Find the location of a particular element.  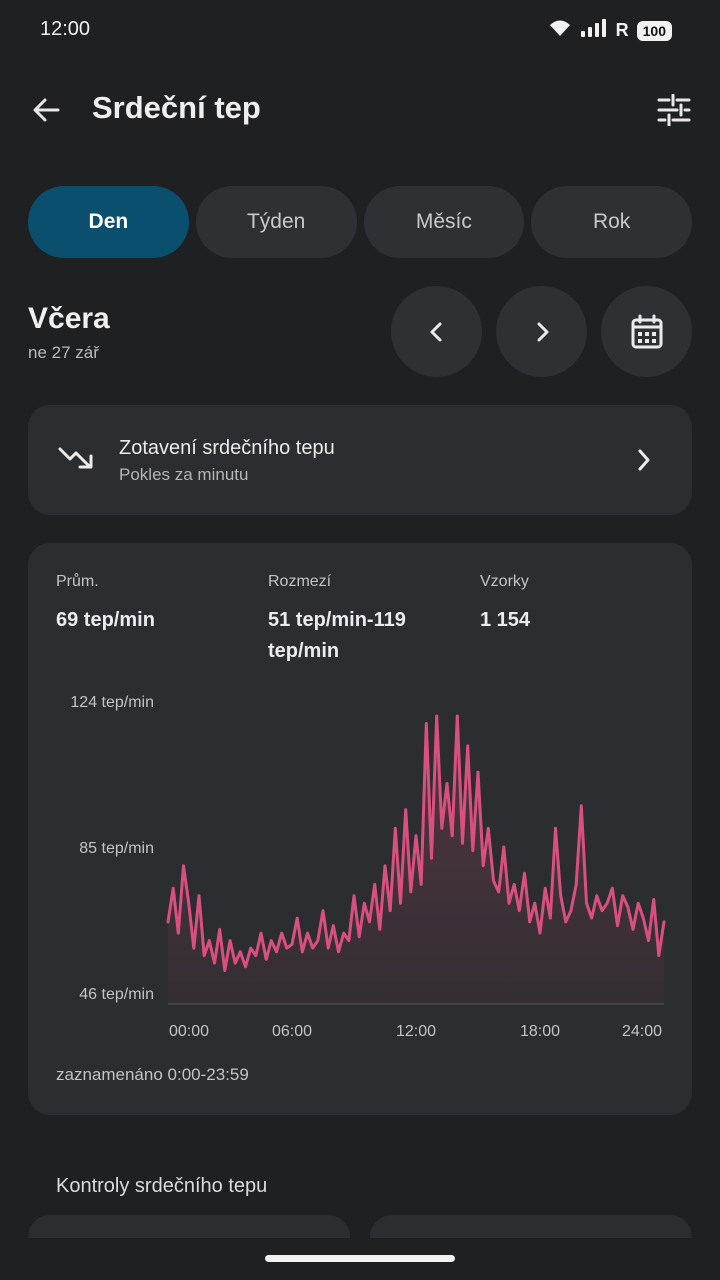

status-time: 12:00 is located at coordinates (65, 29).